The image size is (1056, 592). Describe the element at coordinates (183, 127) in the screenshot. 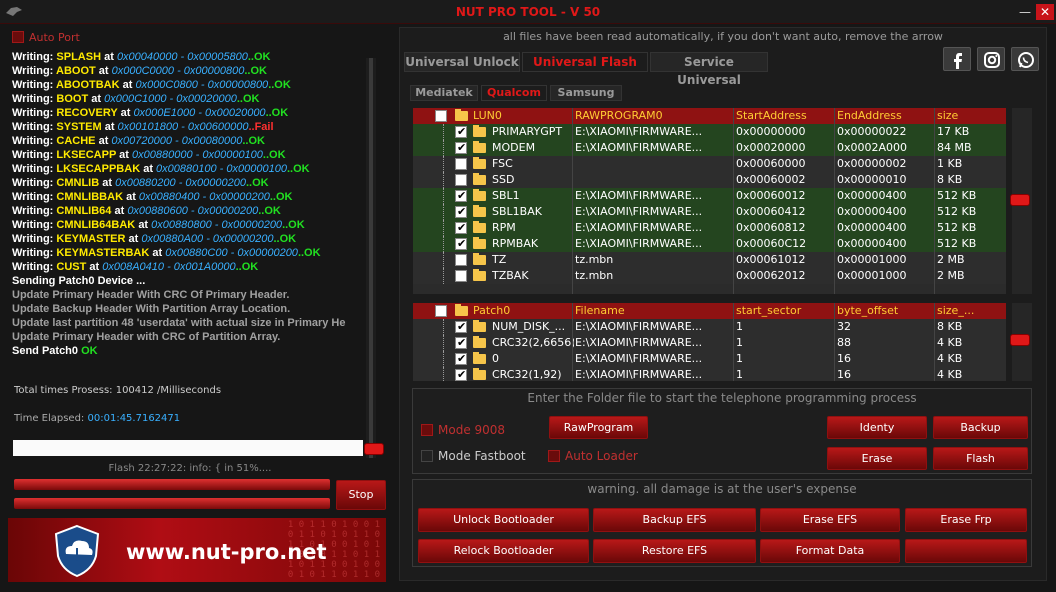

I see `log-segment: 0x00101800 - 0x00600000` at that location.